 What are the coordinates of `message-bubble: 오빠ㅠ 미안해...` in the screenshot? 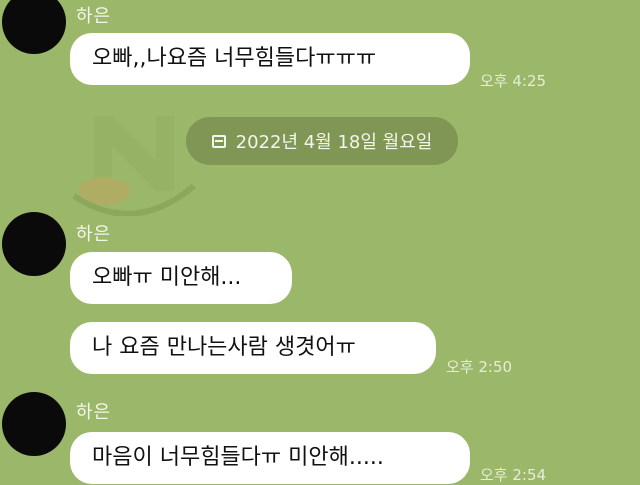 It's located at (181, 278).